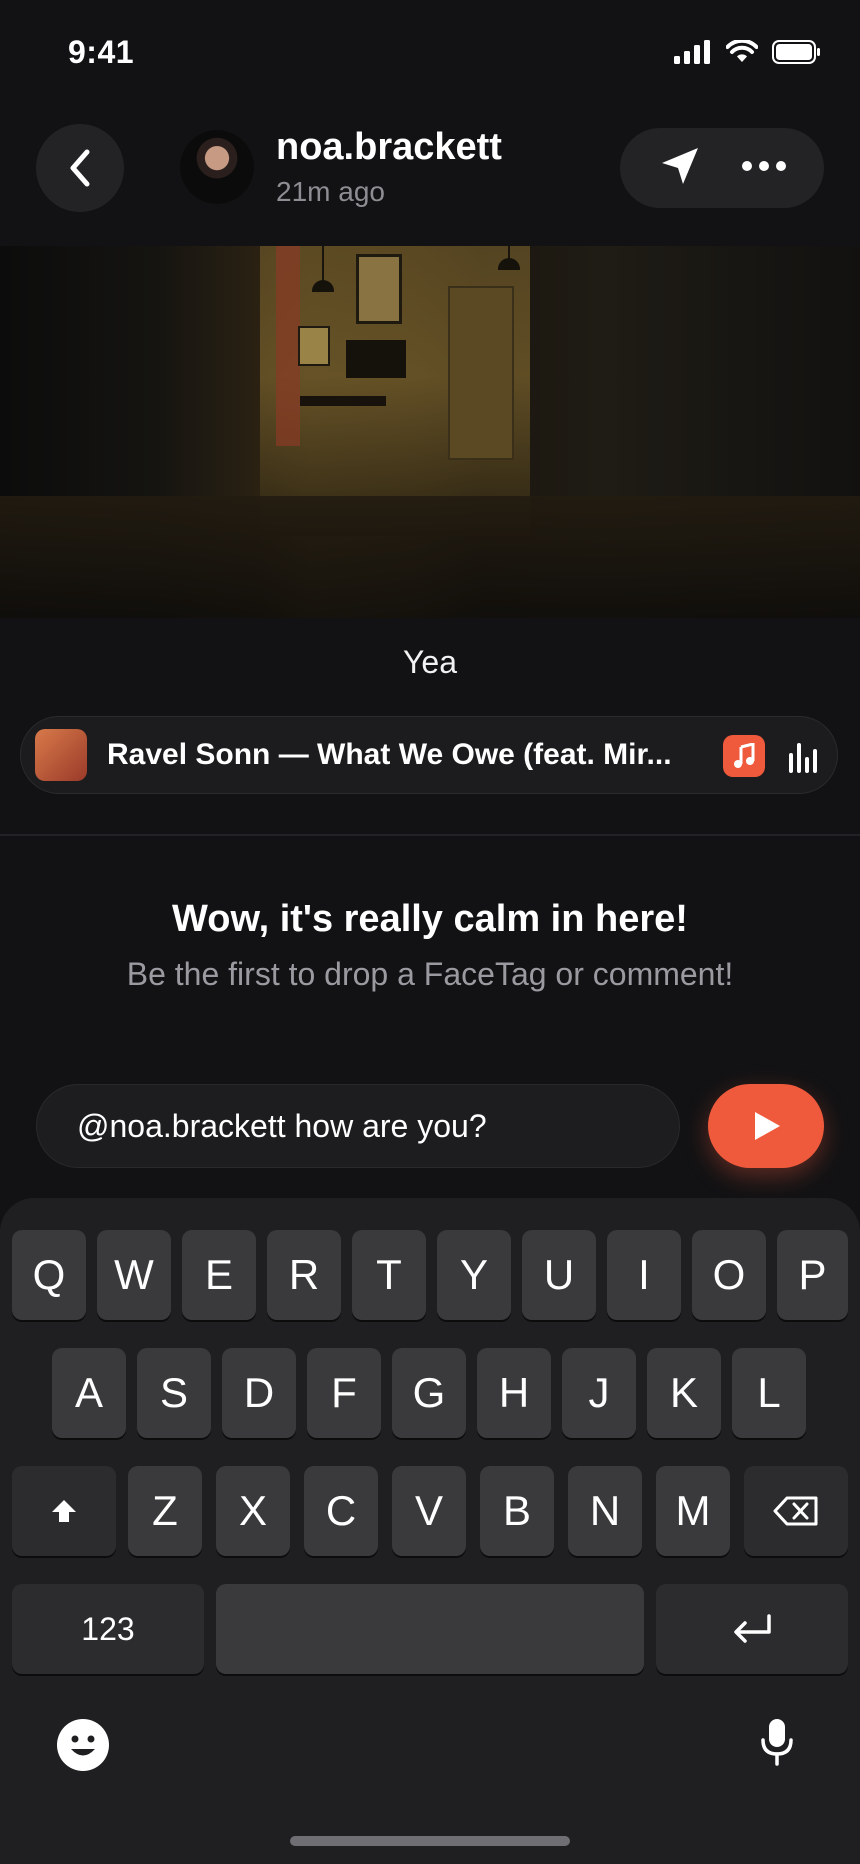  I want to click on status-time: 9:41, so click(101, 52).